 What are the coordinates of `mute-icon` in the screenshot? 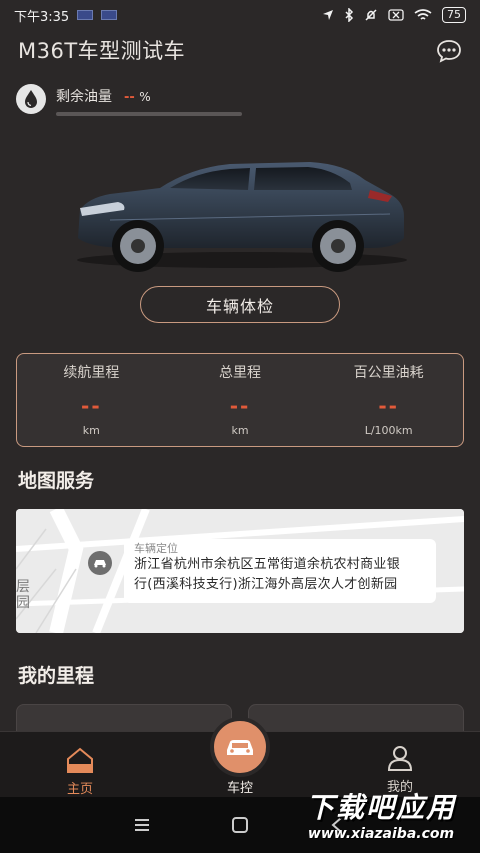 It's located at (371, 15).